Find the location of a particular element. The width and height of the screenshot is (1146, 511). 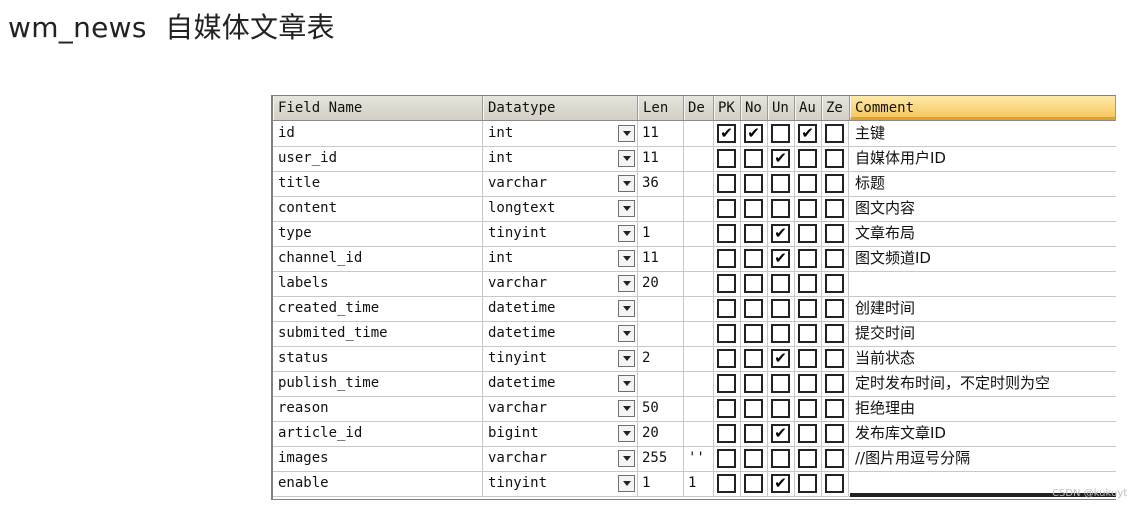

header-auto-increment: Au is located at coordinates (808, 108).